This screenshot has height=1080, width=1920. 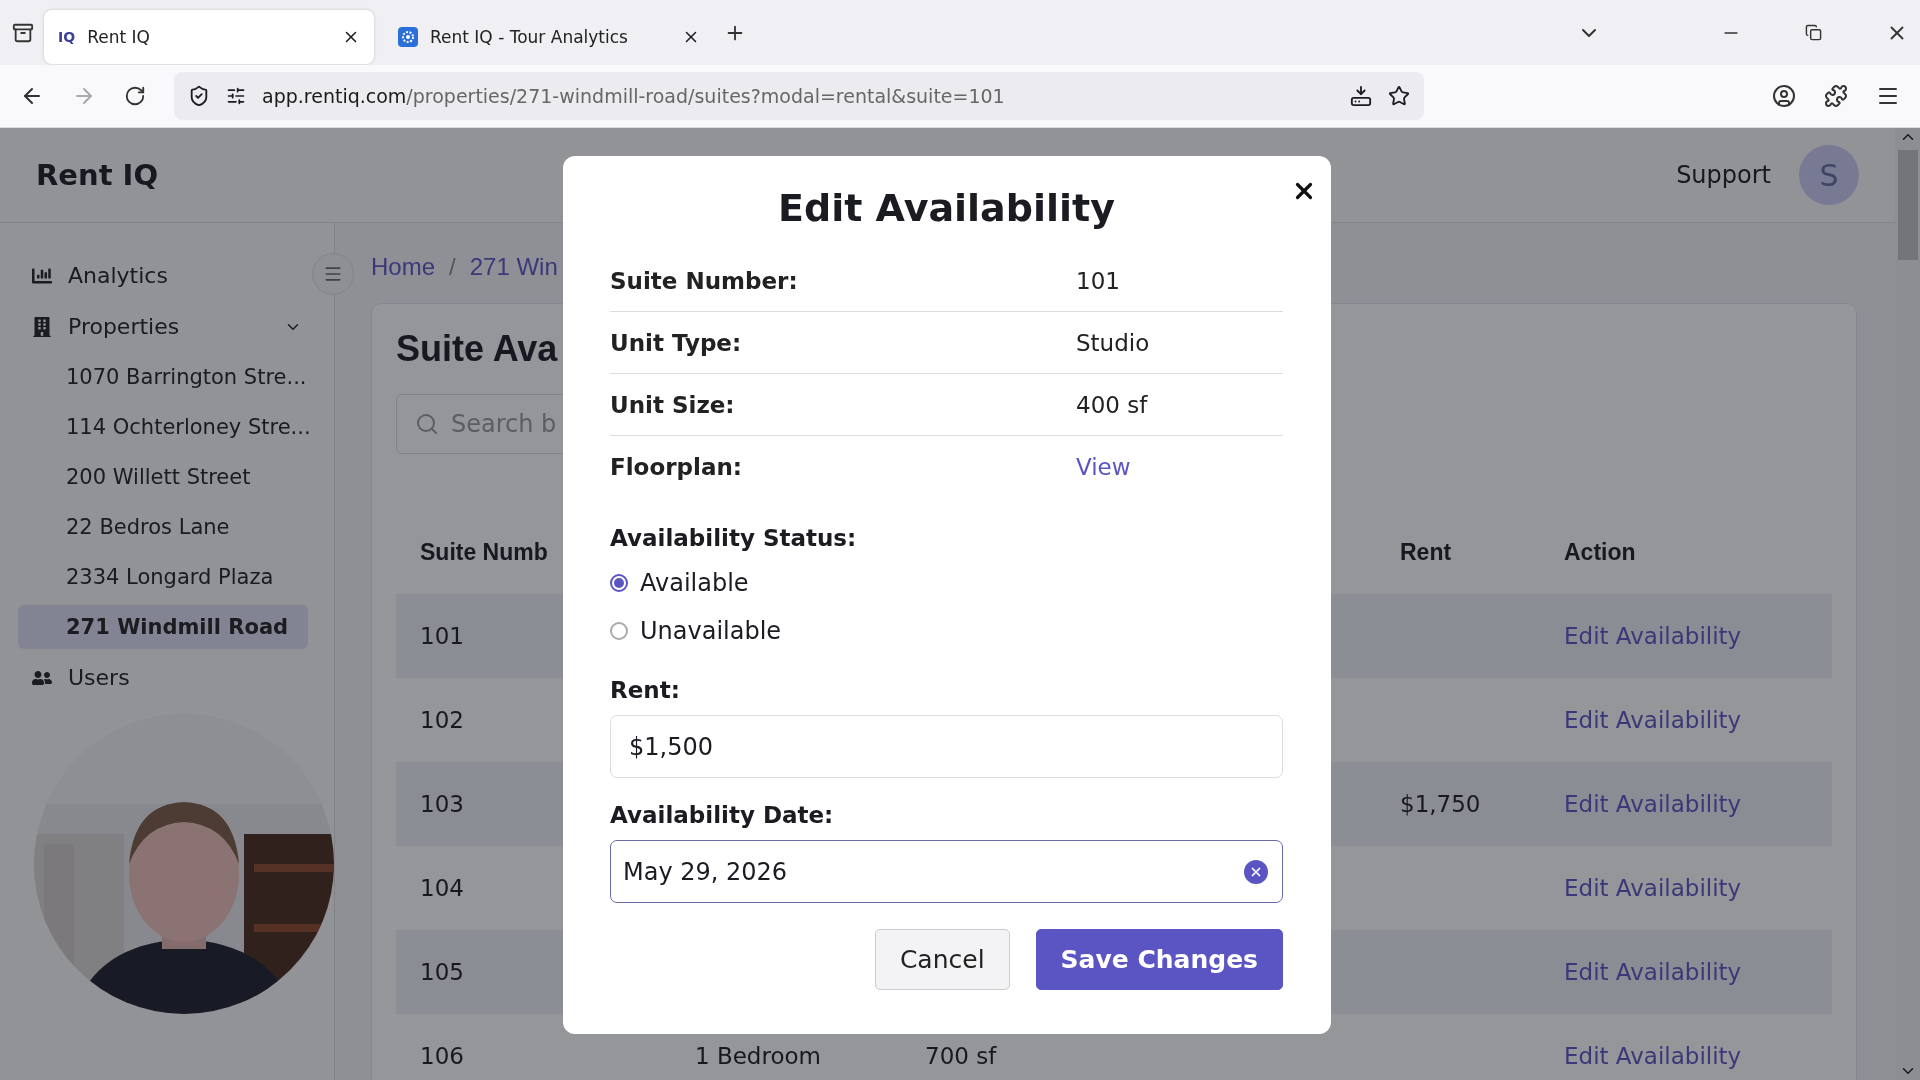 I want to click on star-icon, so click(x=1399, y=96).